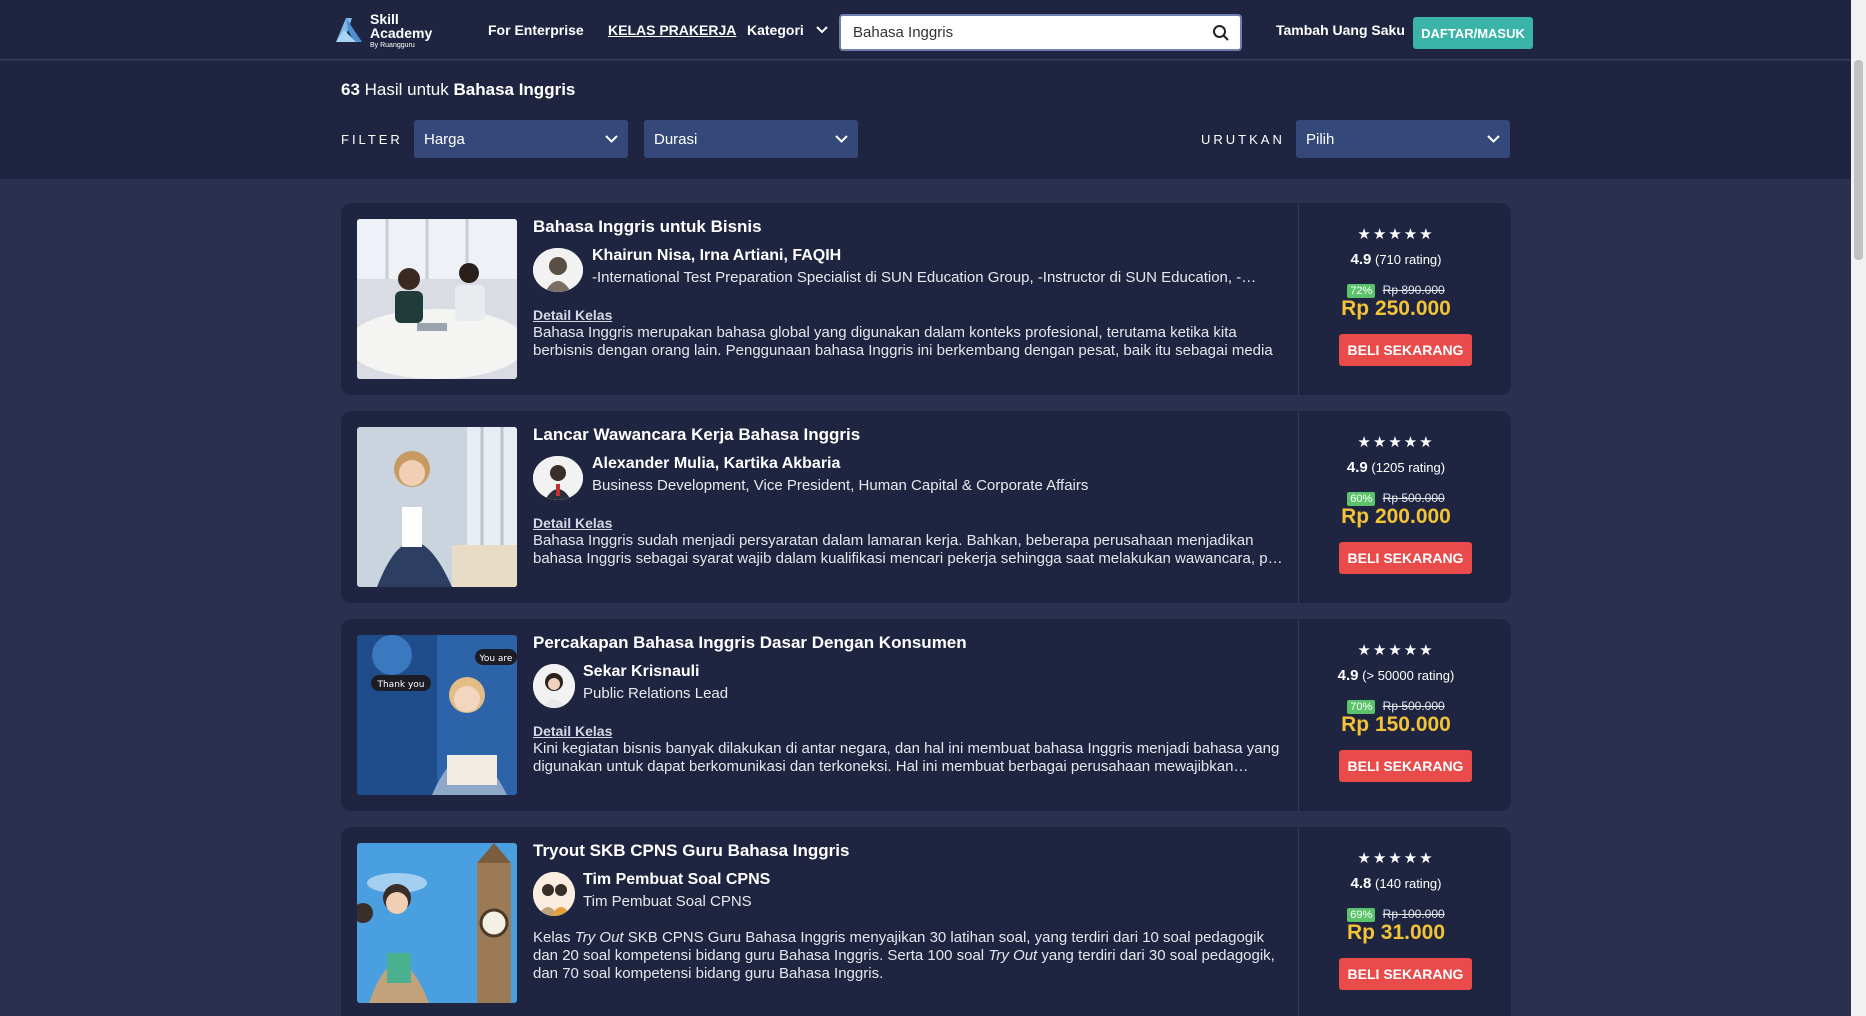 Image resolution: width=1866 pixels, height=1016 pixels. I want to click on logo-line1: Skill, so click(384, 18).